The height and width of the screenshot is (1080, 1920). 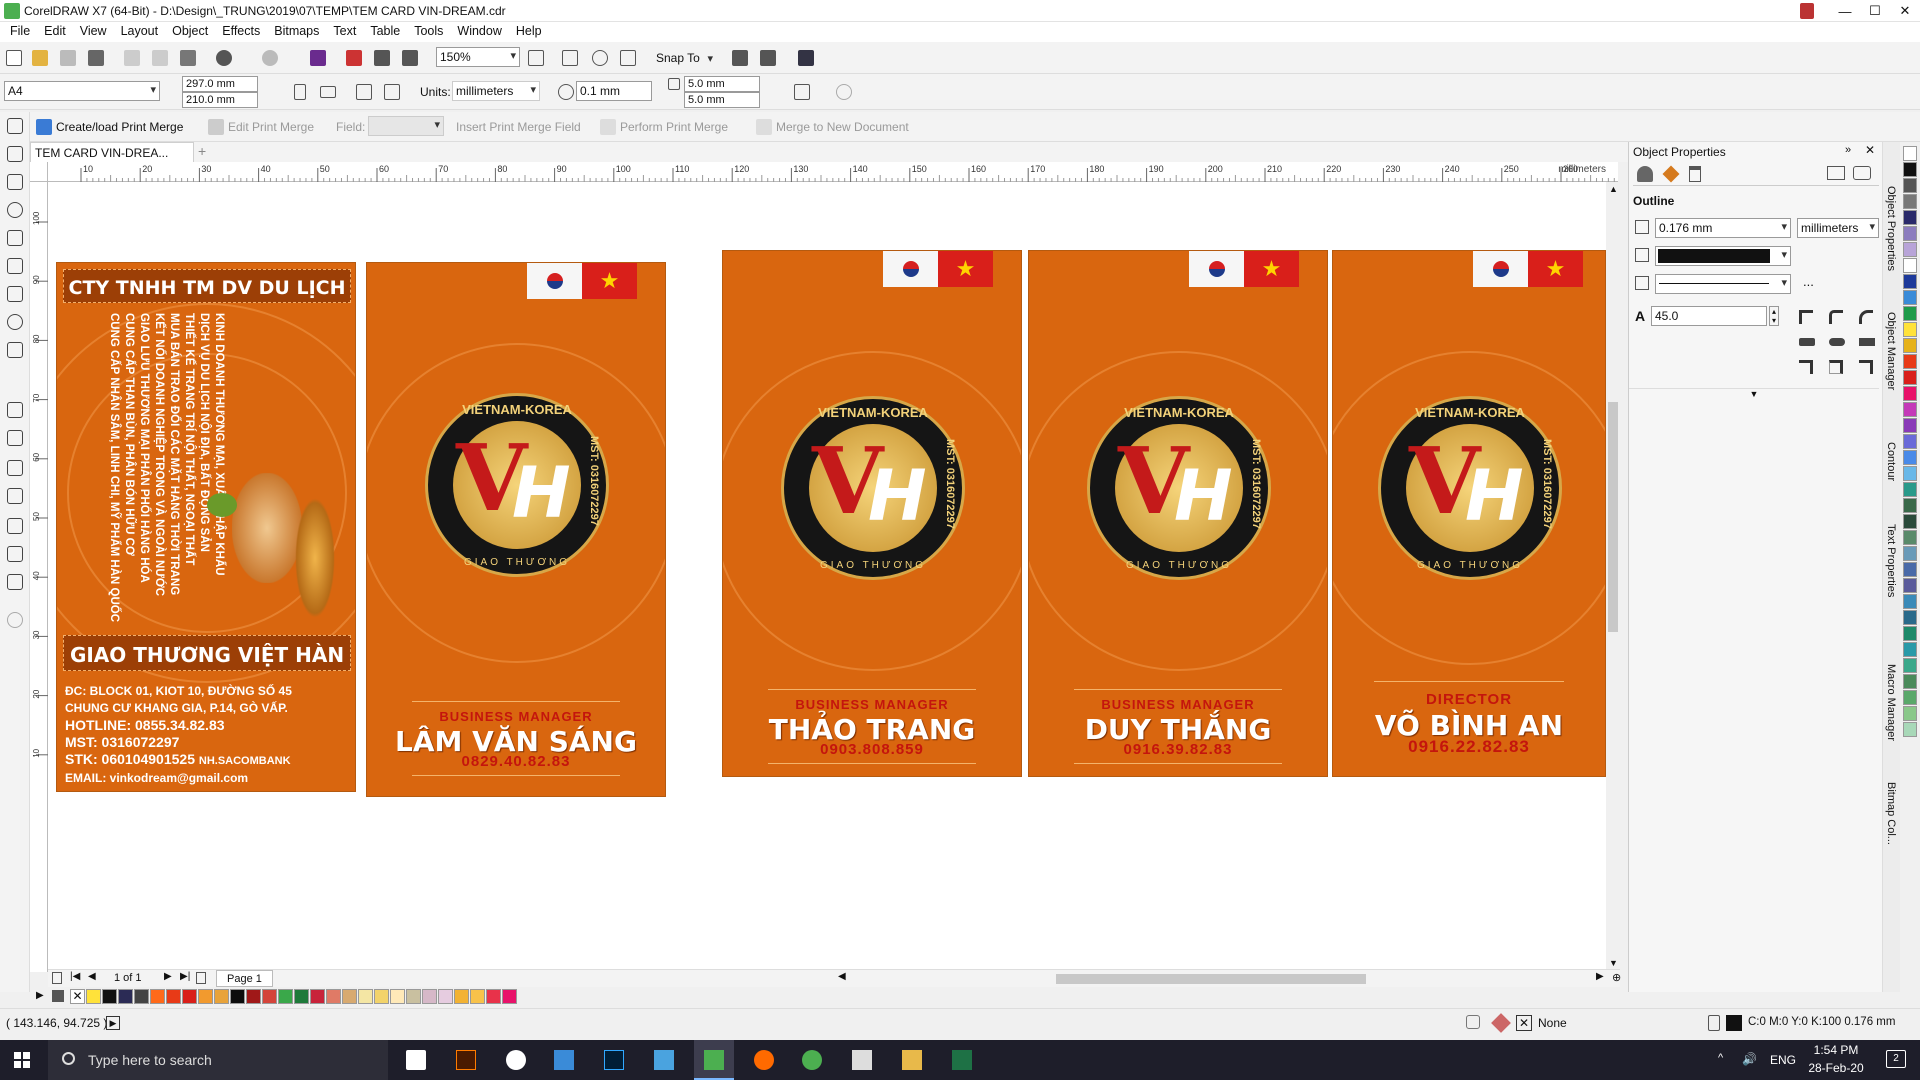 What do you see at coordinates (478, 57) in the screenshot?
I see `zoom-level-select: 150%` at bounding box center [478, 57].